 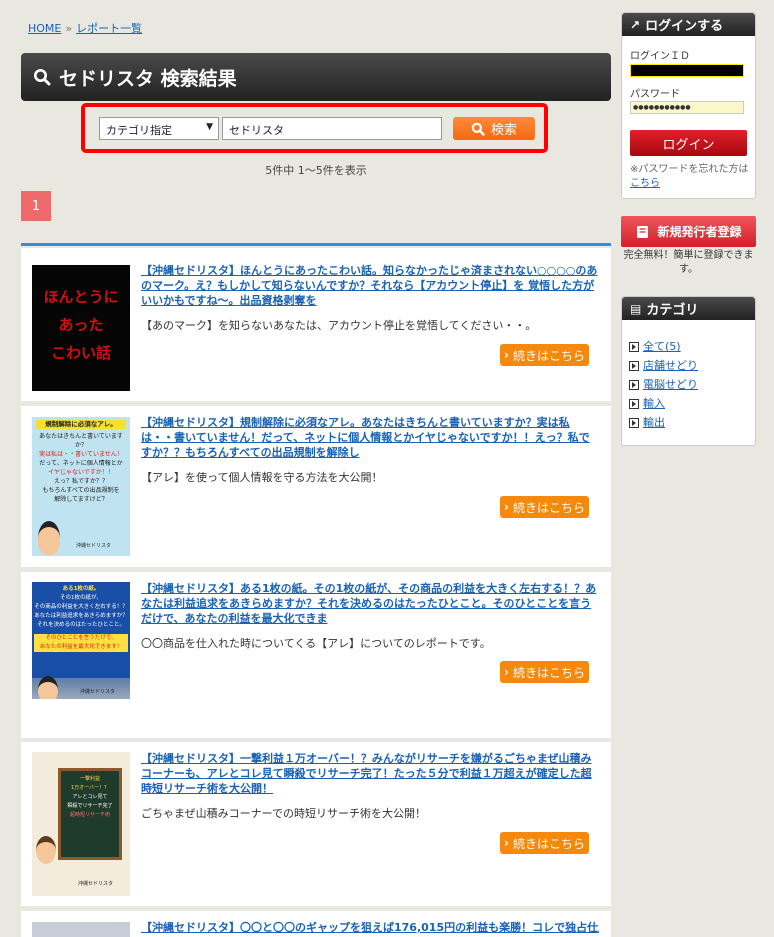 I want to click on thumb-text: 瞬殺でリサーチ完了, so click(x=90, y=806).